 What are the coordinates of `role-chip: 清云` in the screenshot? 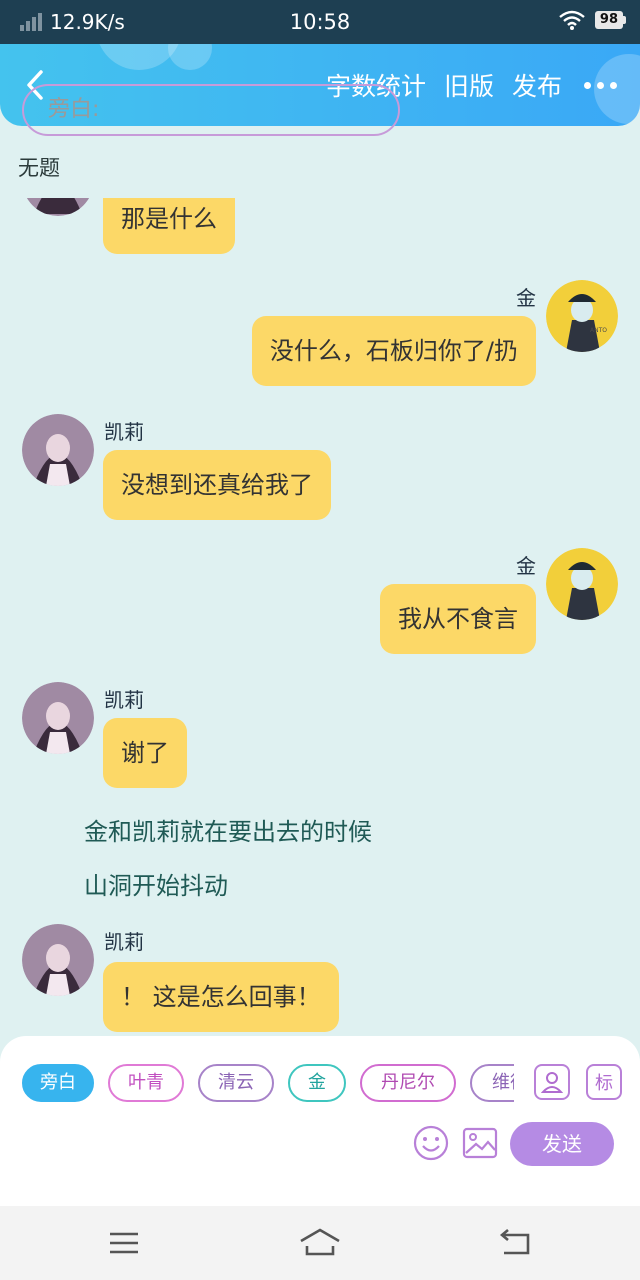 It's located at (236, 1083).